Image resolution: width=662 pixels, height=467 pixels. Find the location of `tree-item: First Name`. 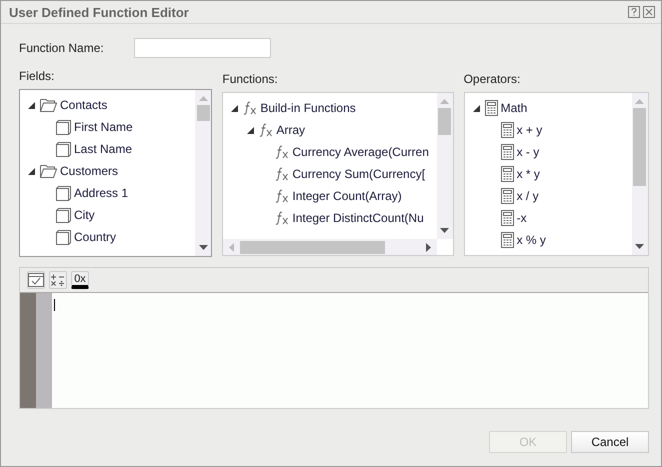

tree-item: First Name is located at coordinates (103, 127).